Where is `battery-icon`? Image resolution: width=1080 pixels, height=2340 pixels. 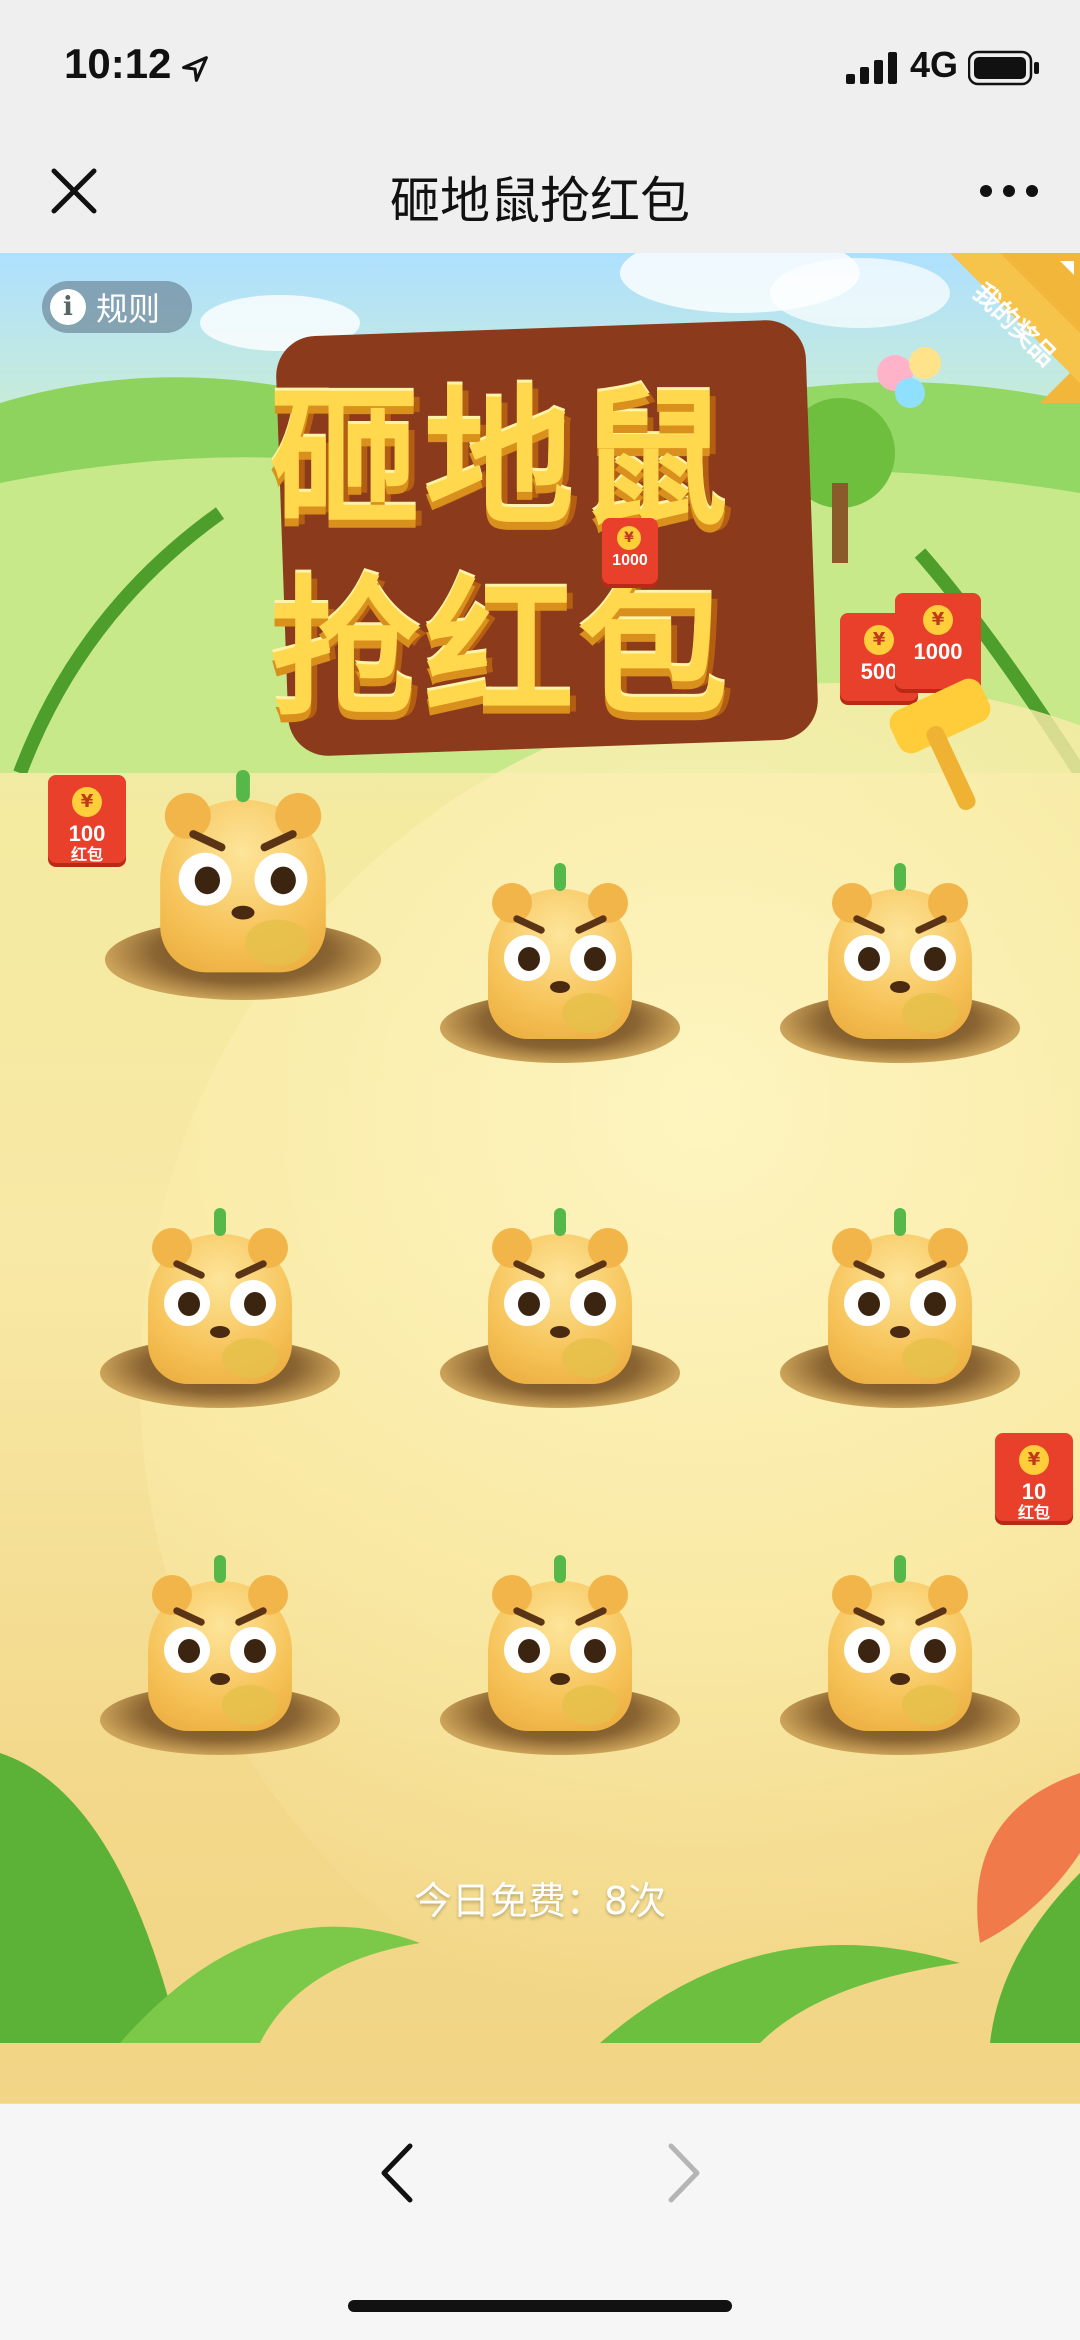
battery-icon is located at coordinates (1003, 68).